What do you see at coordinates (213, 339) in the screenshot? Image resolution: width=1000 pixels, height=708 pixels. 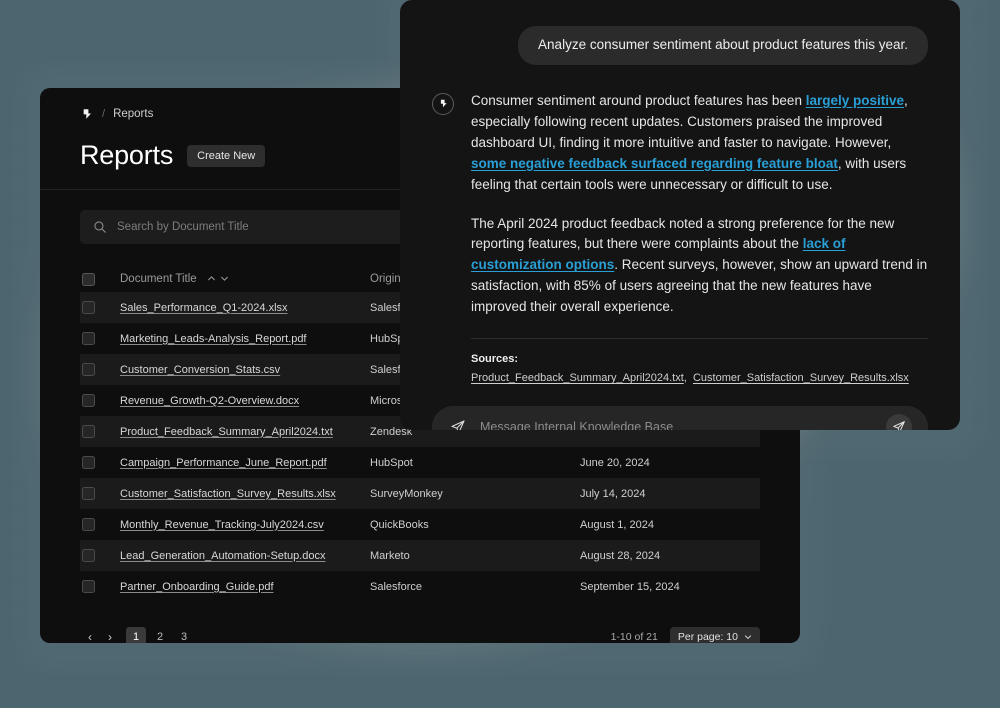 I see `document-title-link: Marketing_Leads-Analysis_Report.pdf` at bounding box center [213, 339].